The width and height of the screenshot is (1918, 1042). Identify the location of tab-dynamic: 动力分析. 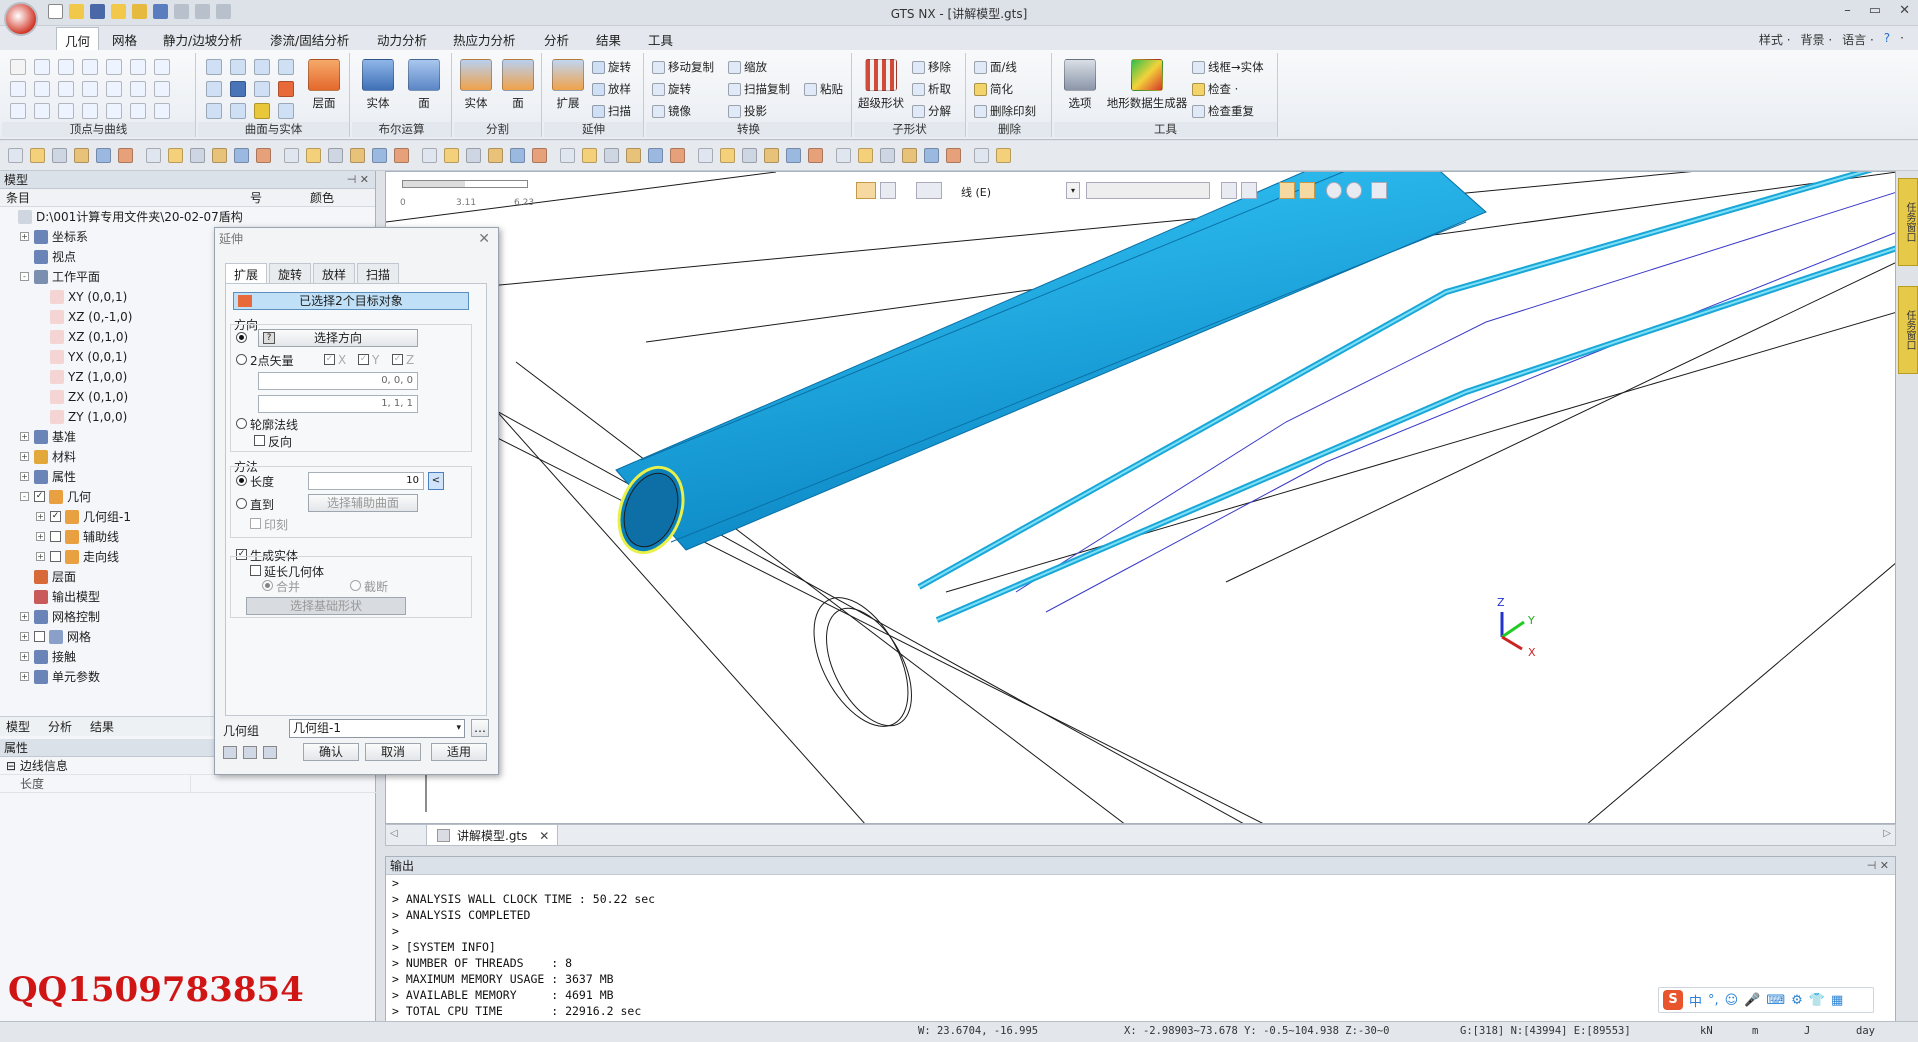
(402, 39).